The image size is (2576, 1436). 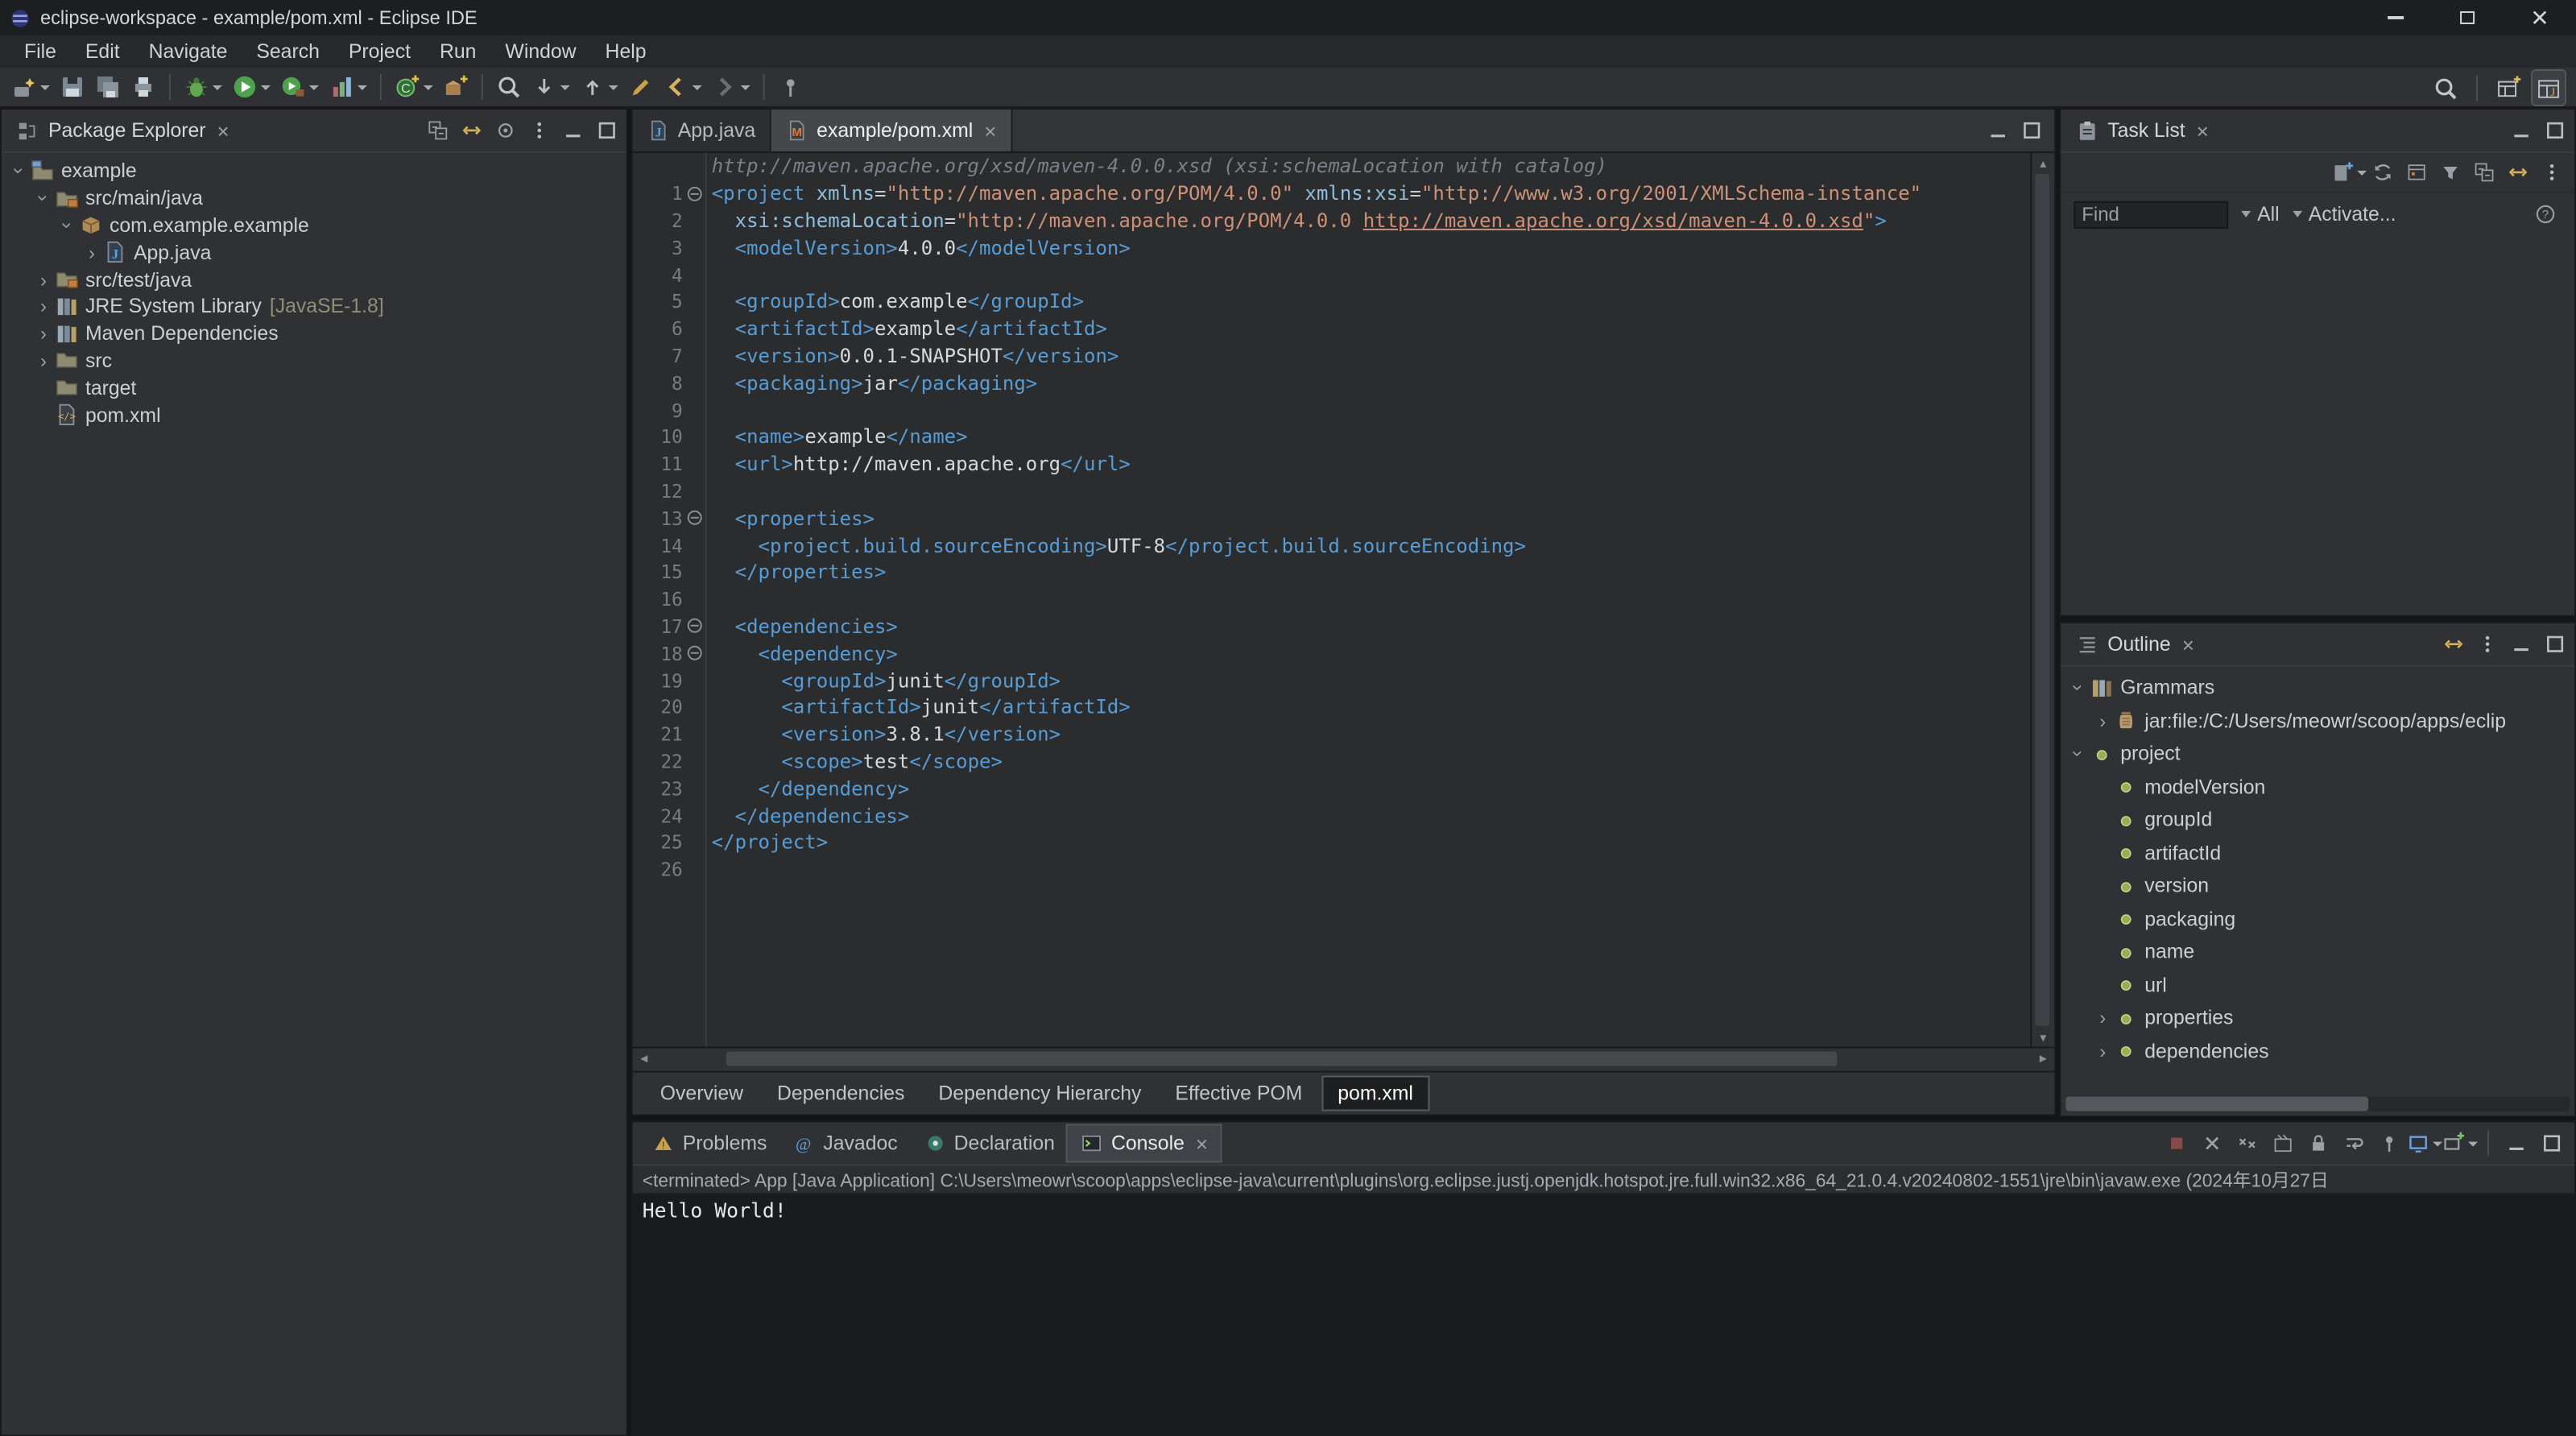 What do you see at coordinates (1144, 1143) in the screenshot?
I see `view-tab-console: Console ×` at bounding box center [1144, 1143].